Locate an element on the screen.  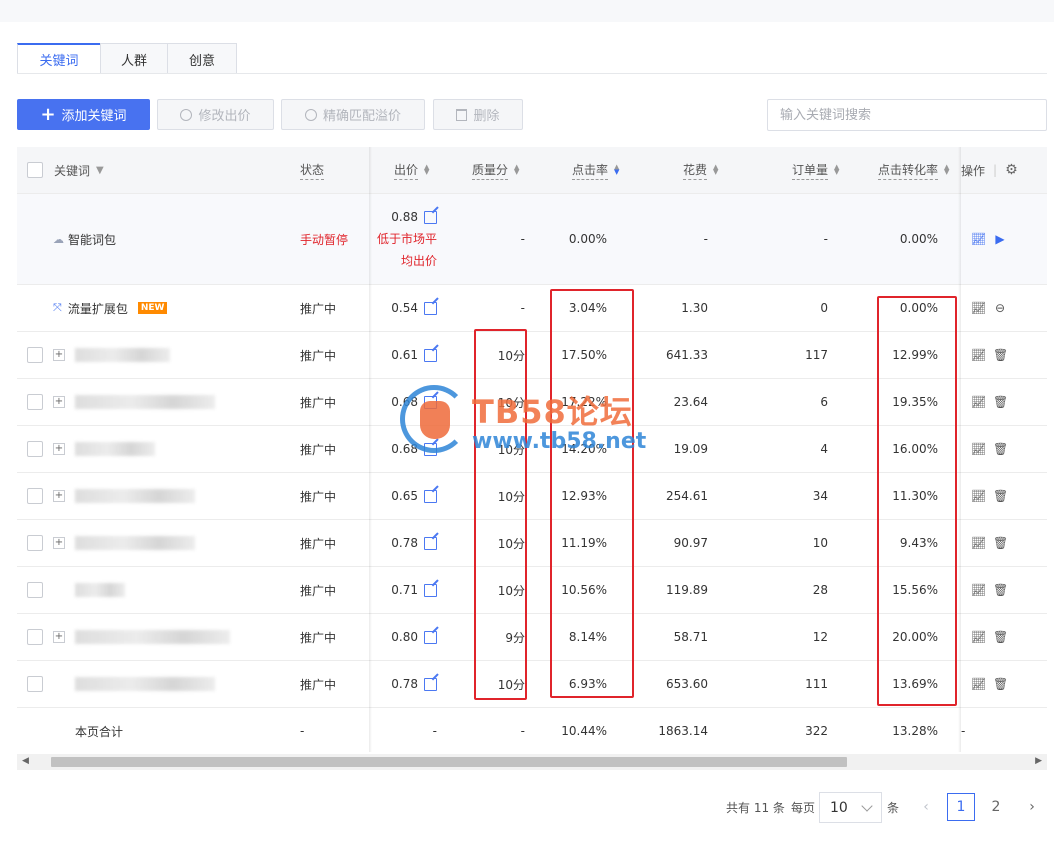
page-size-select: 10 is located at coordinates (850, 807).